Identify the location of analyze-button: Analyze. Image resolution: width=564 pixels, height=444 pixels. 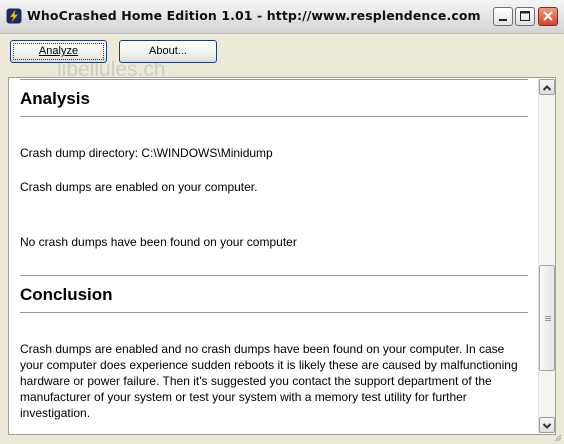
(58, 51).